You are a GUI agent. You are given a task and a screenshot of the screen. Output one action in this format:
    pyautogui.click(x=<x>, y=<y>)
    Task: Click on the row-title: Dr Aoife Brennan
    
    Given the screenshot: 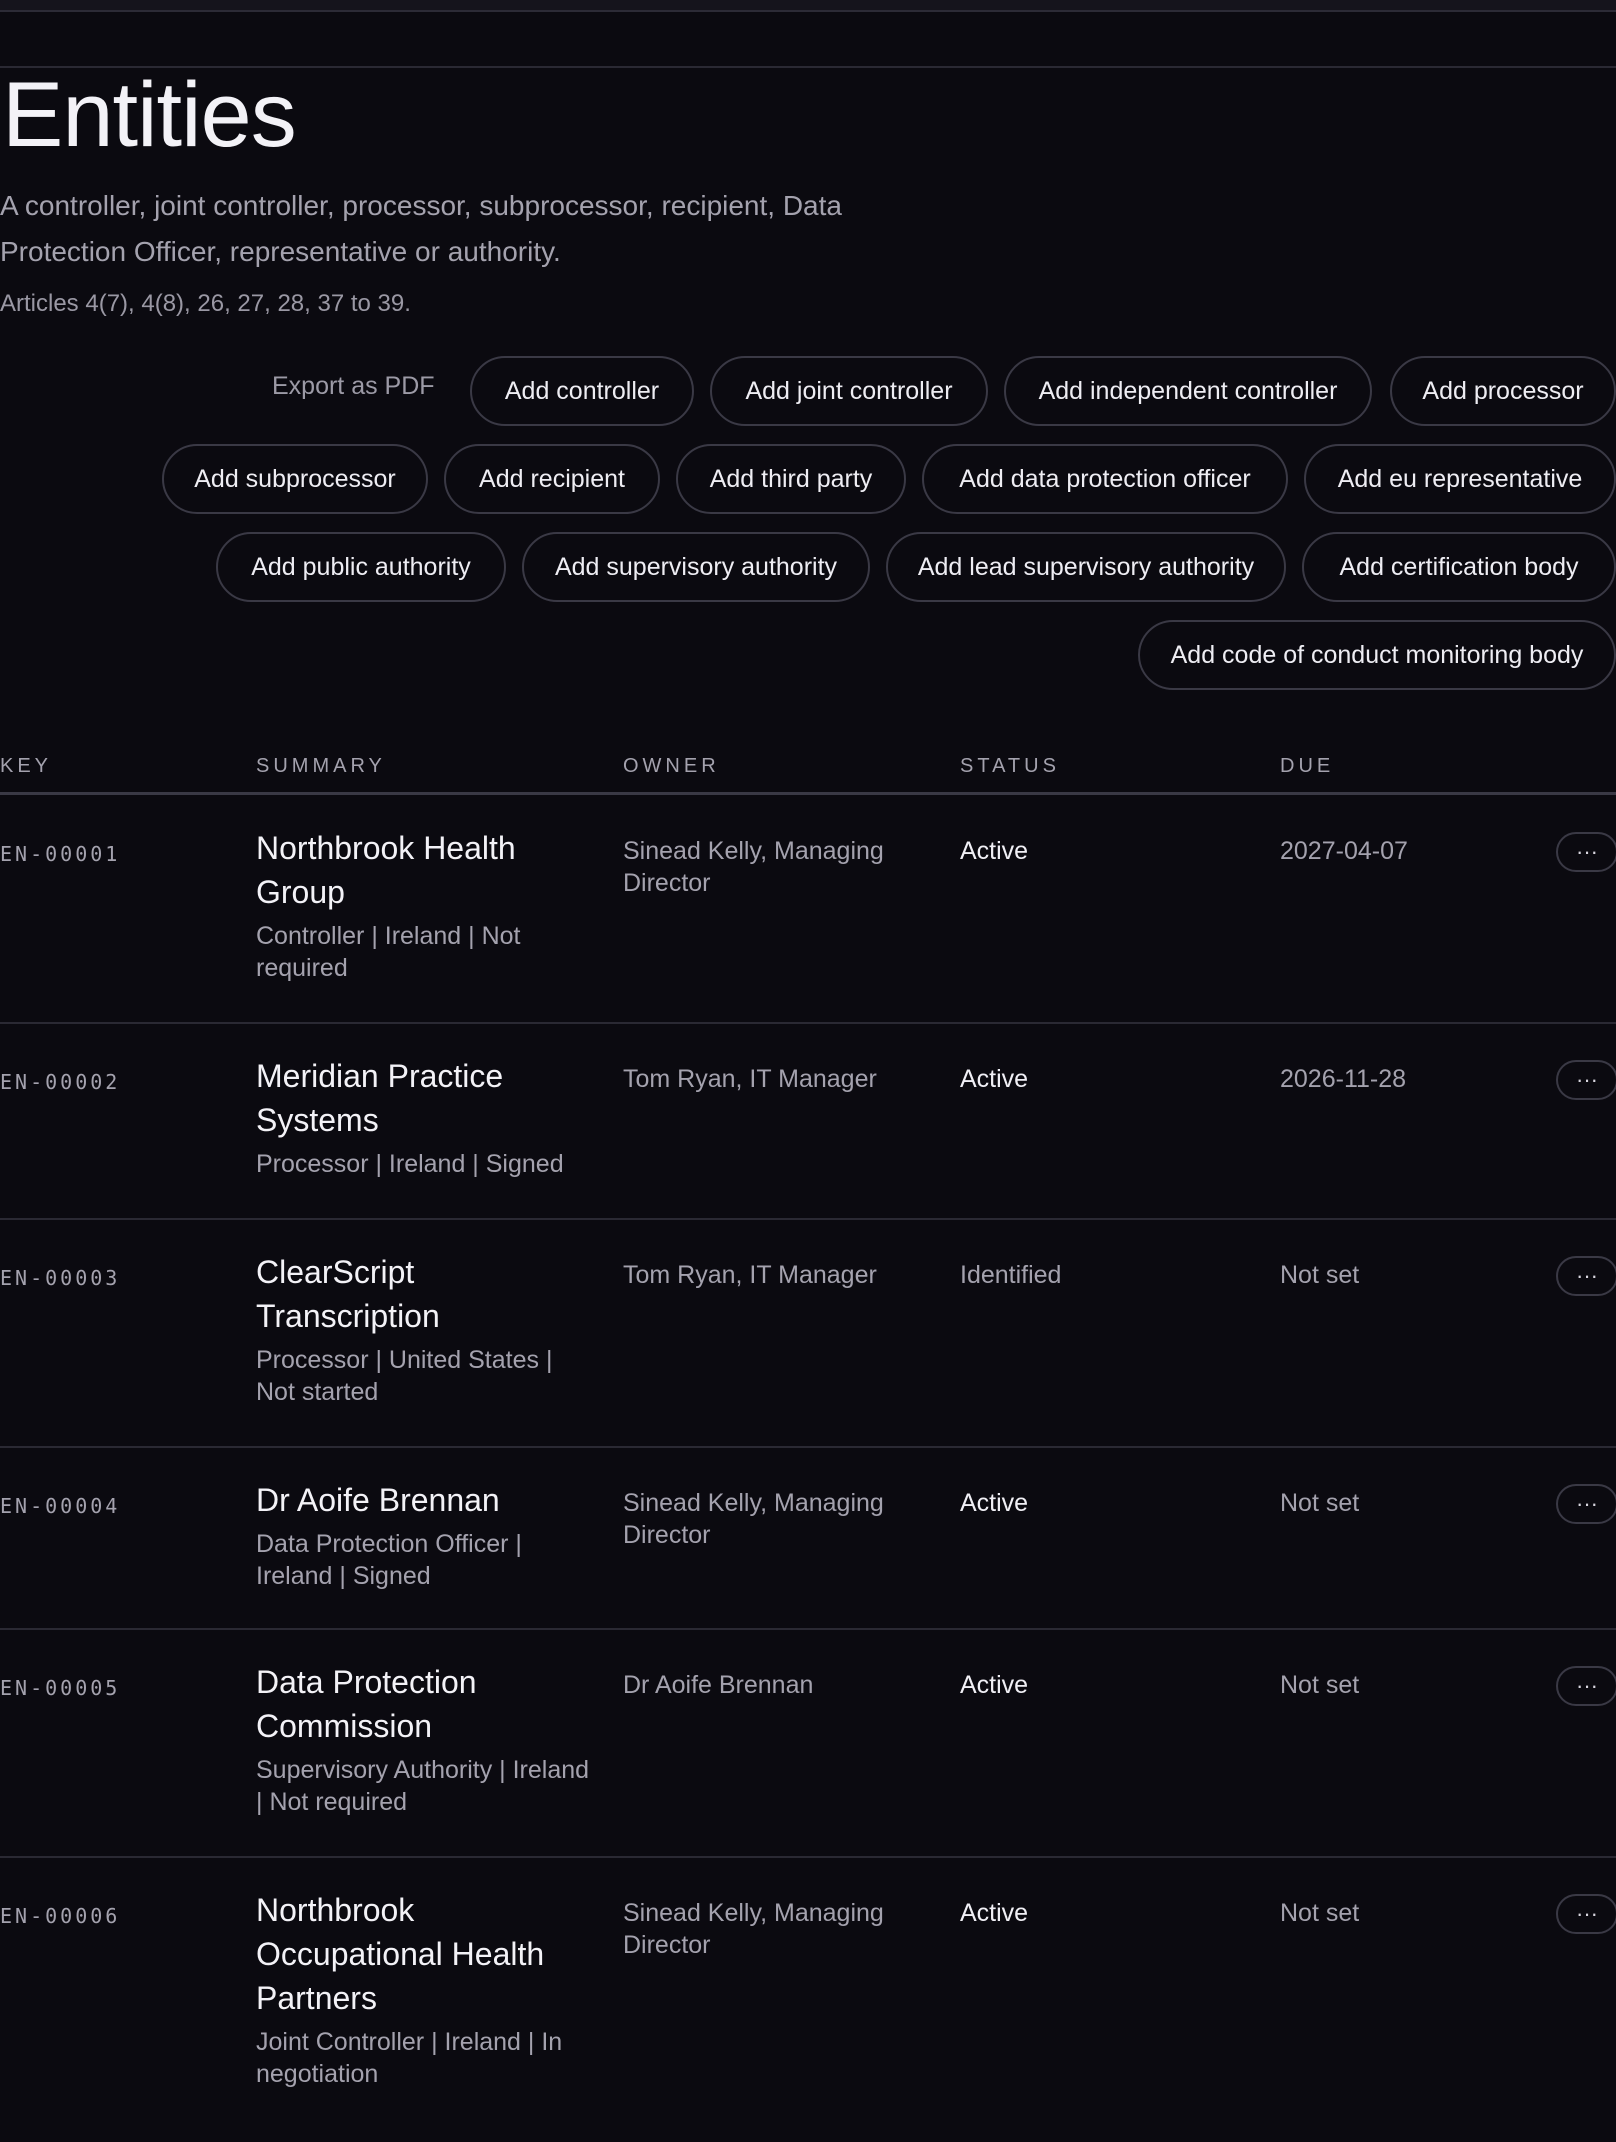 What is the action you would take?
    pyautogui.click(x=426, y=1500)
    